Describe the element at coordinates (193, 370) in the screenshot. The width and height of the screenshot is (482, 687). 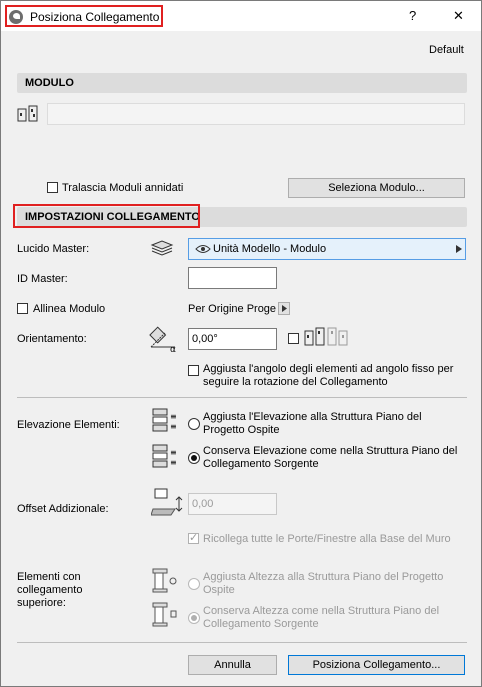
I see `adjust-angle-checkbox` at that location.